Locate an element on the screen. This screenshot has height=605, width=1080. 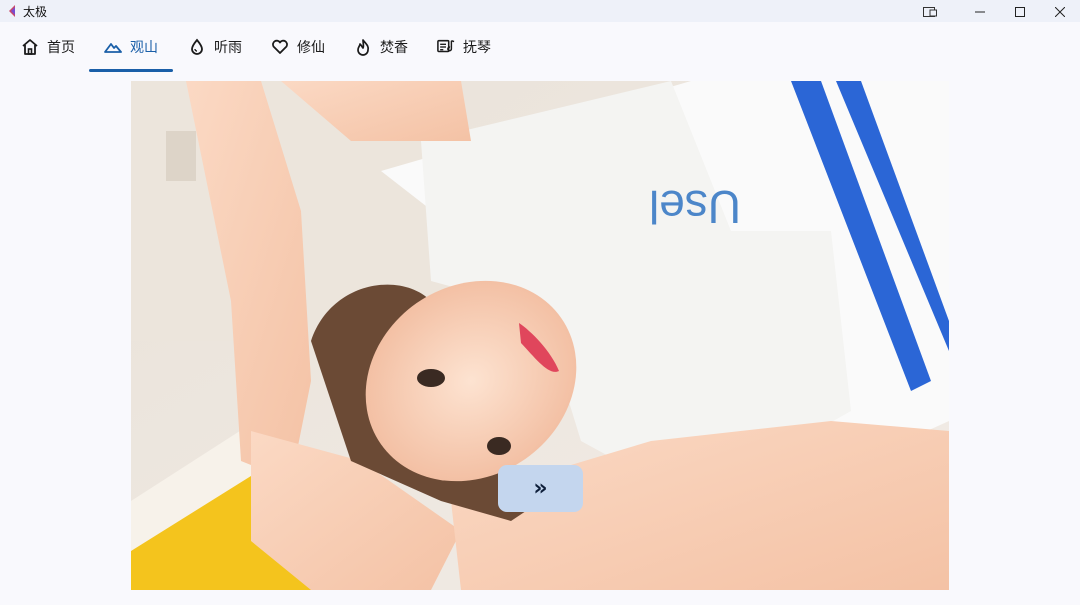
tab-guqin-label: 抚琴 is located at coordinates (477, 48).